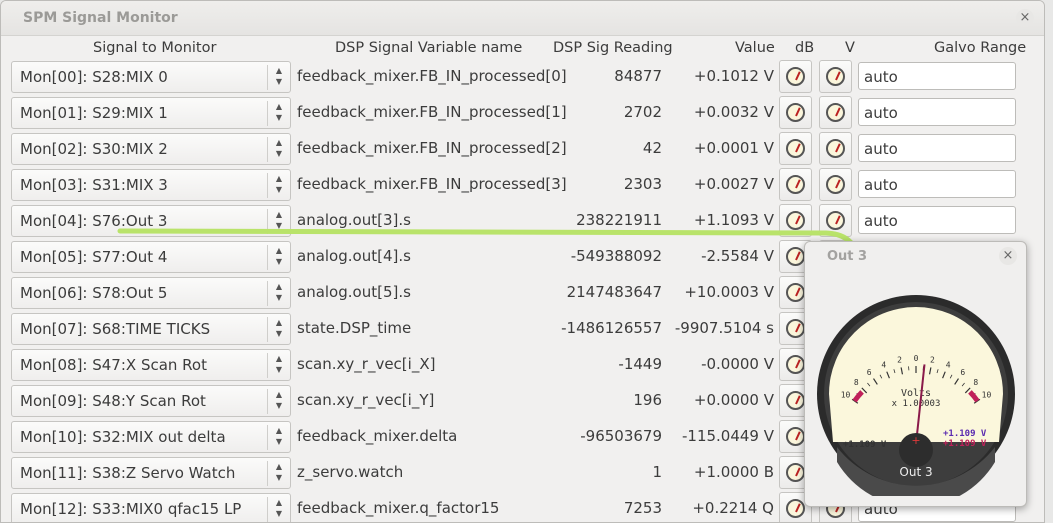  What do you see at coordinates (94, 293) in the screenshot?
I see `signal-select-label: Mon[06]: S78:Out 5` at bounding box center [94, 293].